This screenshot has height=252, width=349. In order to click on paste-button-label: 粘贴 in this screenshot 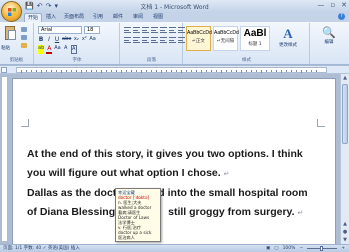, I will do `click(5, 48)`.